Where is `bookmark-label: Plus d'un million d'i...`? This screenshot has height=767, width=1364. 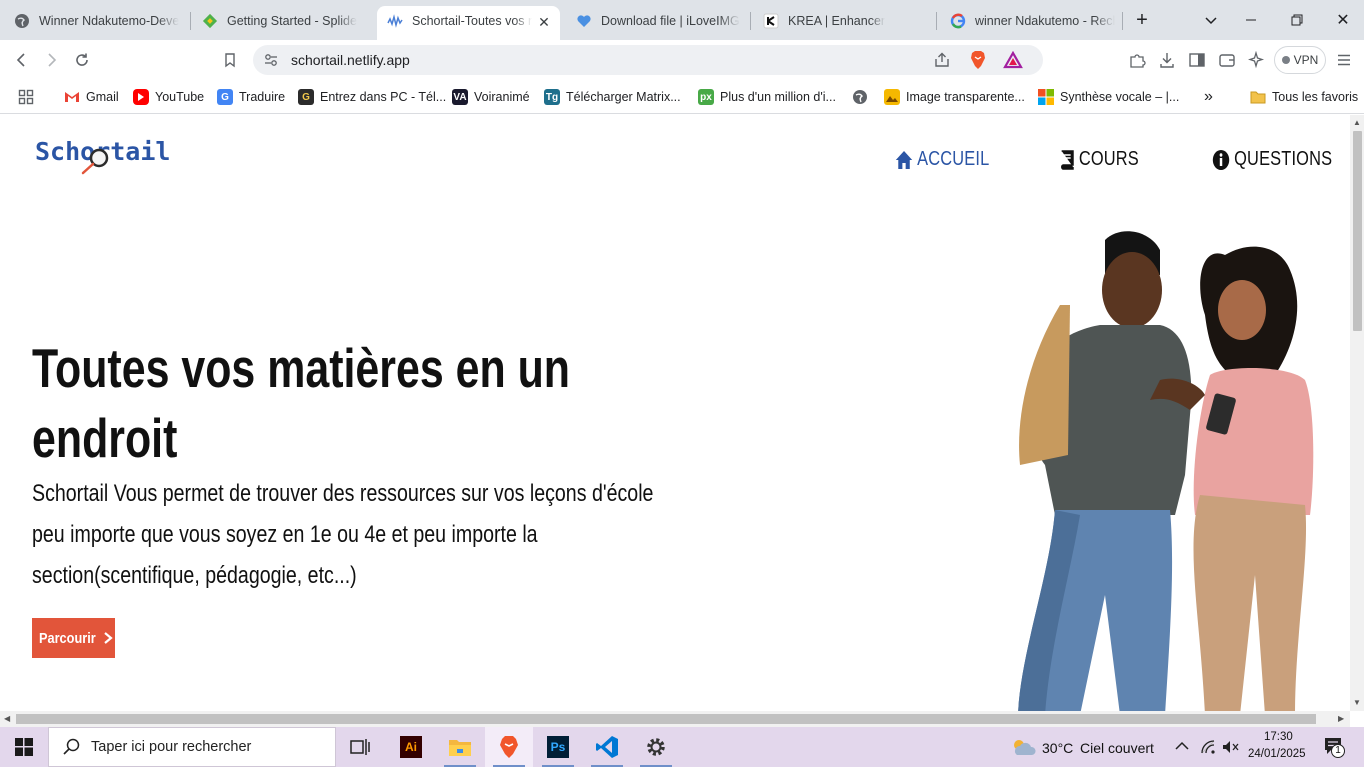 bookmark-label: Plus d'un million d'i... is located at coordinates (778, 97).